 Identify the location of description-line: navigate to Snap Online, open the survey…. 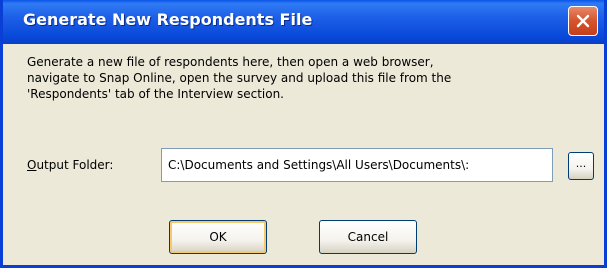
(239, 78).